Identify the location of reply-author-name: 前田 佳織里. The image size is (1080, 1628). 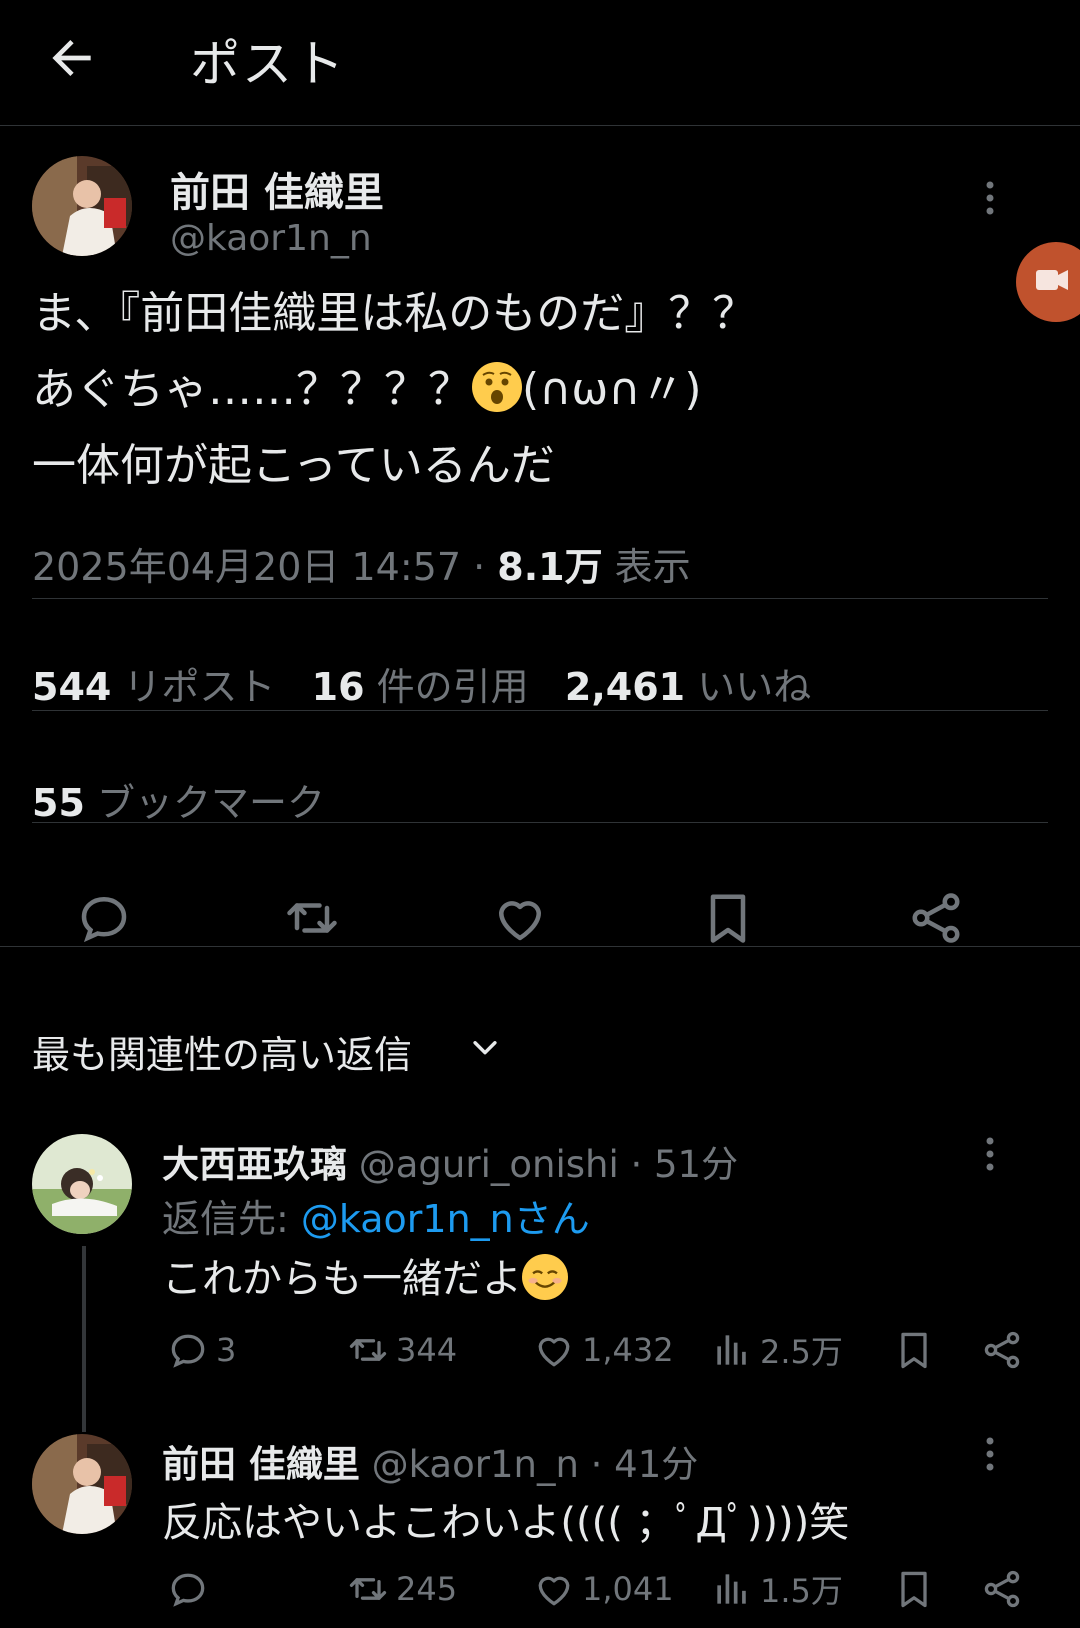
(261, 1464).